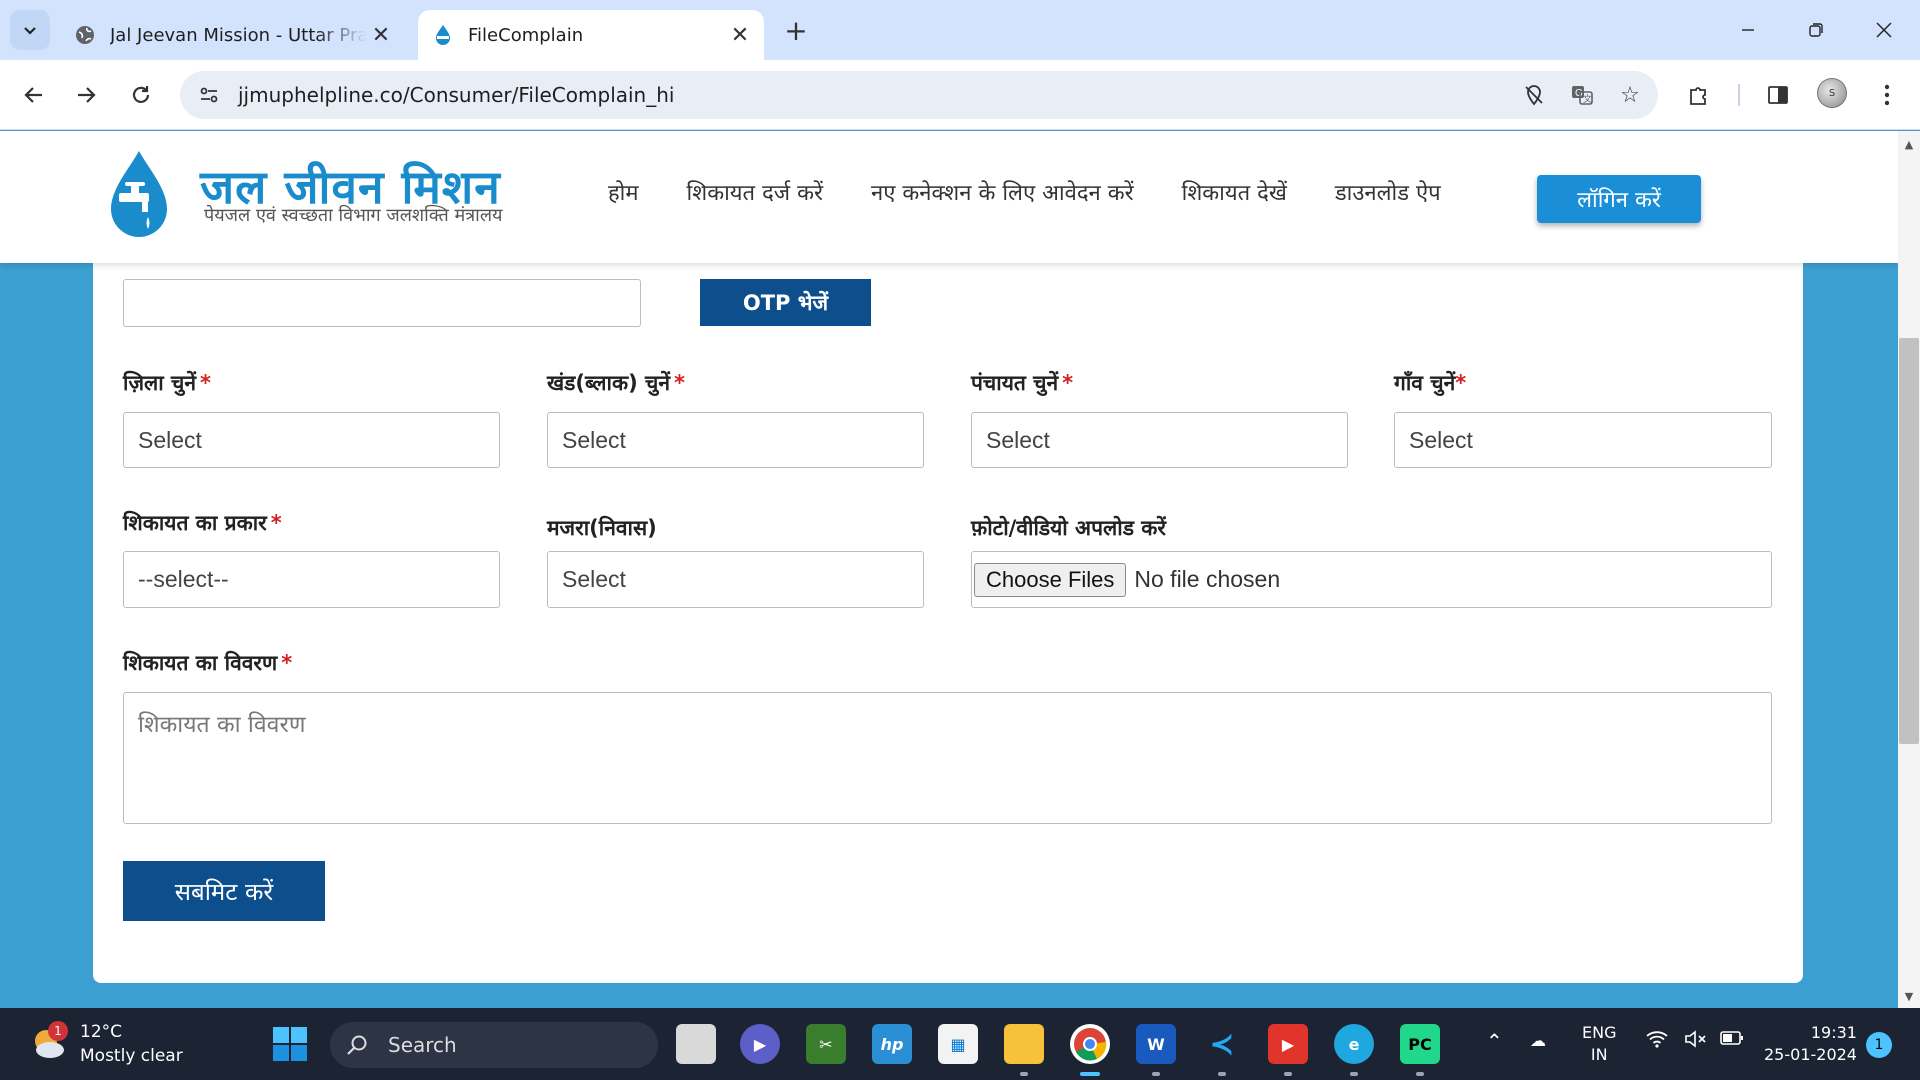 Image resolution: width=1920 pixels, height=1080 pixels. I want to click on weather-temp: 12°C, so click(101, 1032).